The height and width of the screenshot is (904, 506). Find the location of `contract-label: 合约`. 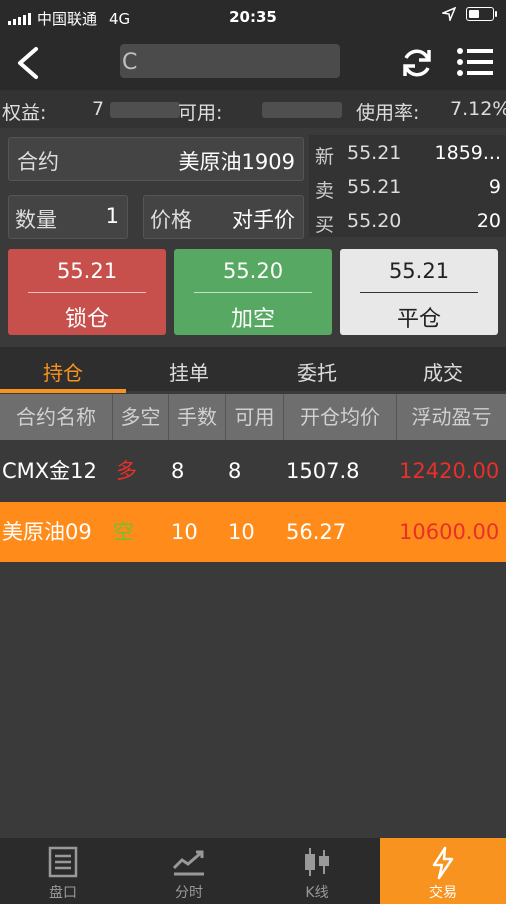

contract-label: 合约 is located at coordinates (38, 162).